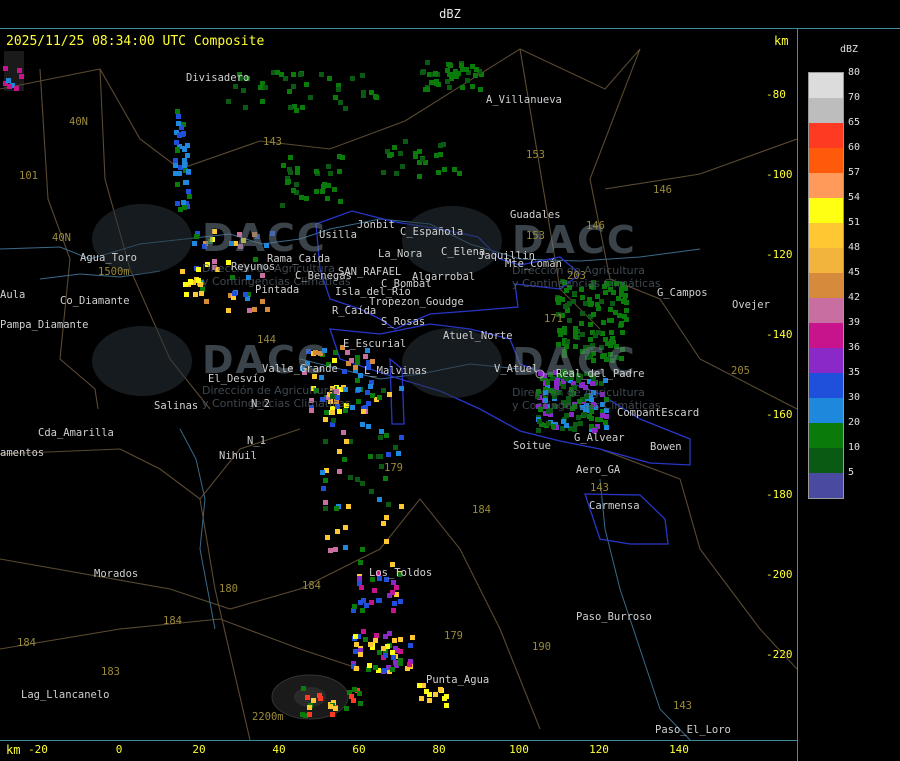  Describe the element at coordinates (268, 717) in the screenshot. I see `road-label: 2200m` at that location.